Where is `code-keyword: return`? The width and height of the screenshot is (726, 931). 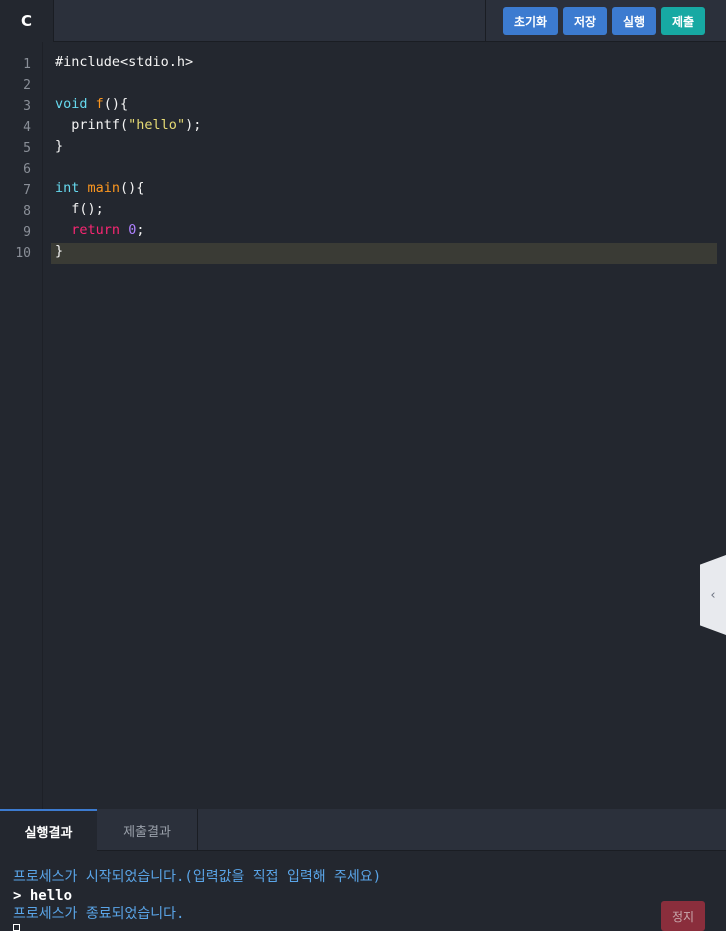 code-keyword: return is located at coordinates (96, 230).